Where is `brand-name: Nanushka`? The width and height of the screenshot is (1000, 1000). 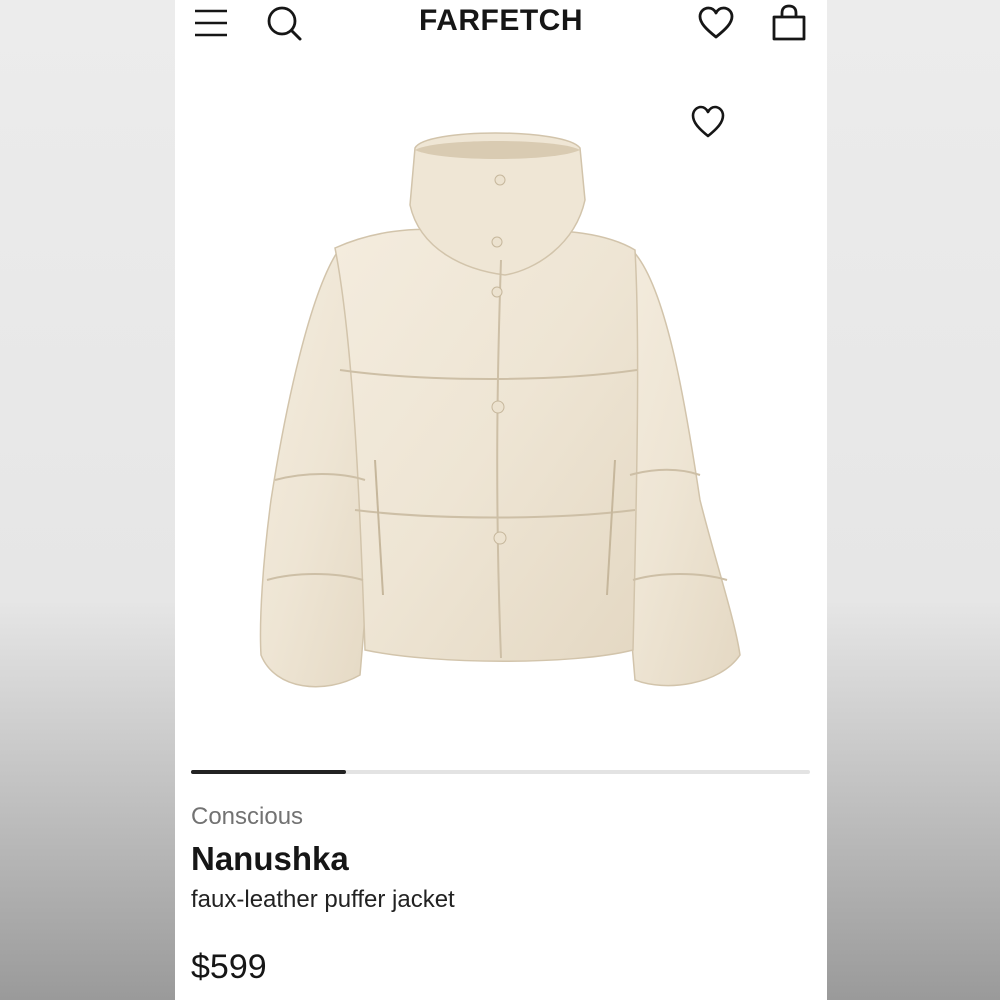
brand-name: Nanushka is located at coordinates (270, 859).